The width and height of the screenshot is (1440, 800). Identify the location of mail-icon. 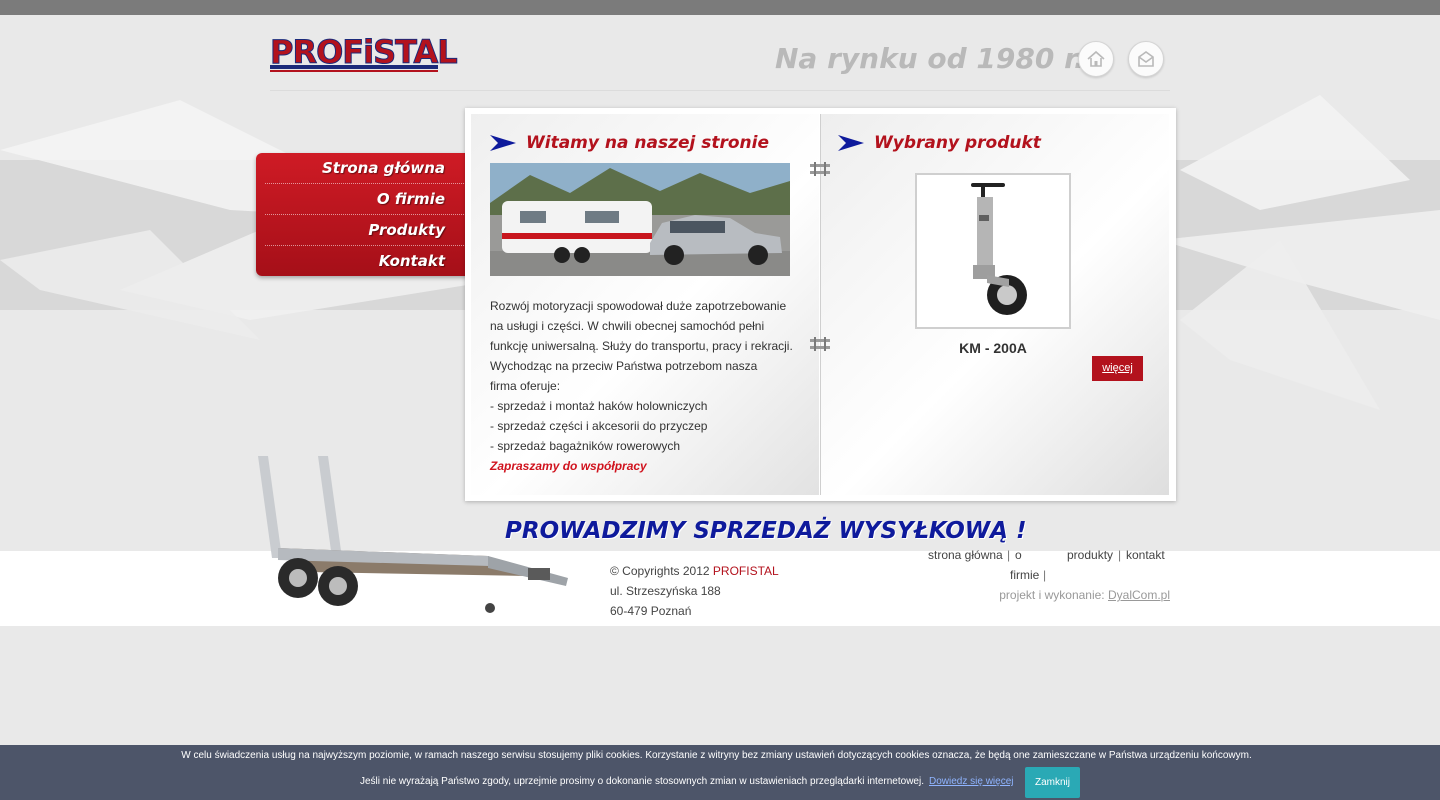
(1146, 59).